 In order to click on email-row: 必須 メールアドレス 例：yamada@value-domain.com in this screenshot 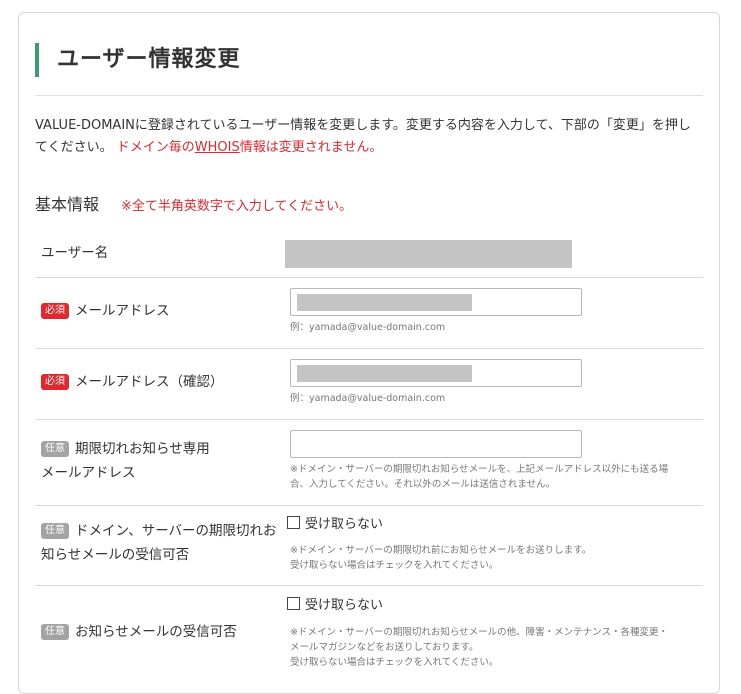, I will do `click(369, 313)`.